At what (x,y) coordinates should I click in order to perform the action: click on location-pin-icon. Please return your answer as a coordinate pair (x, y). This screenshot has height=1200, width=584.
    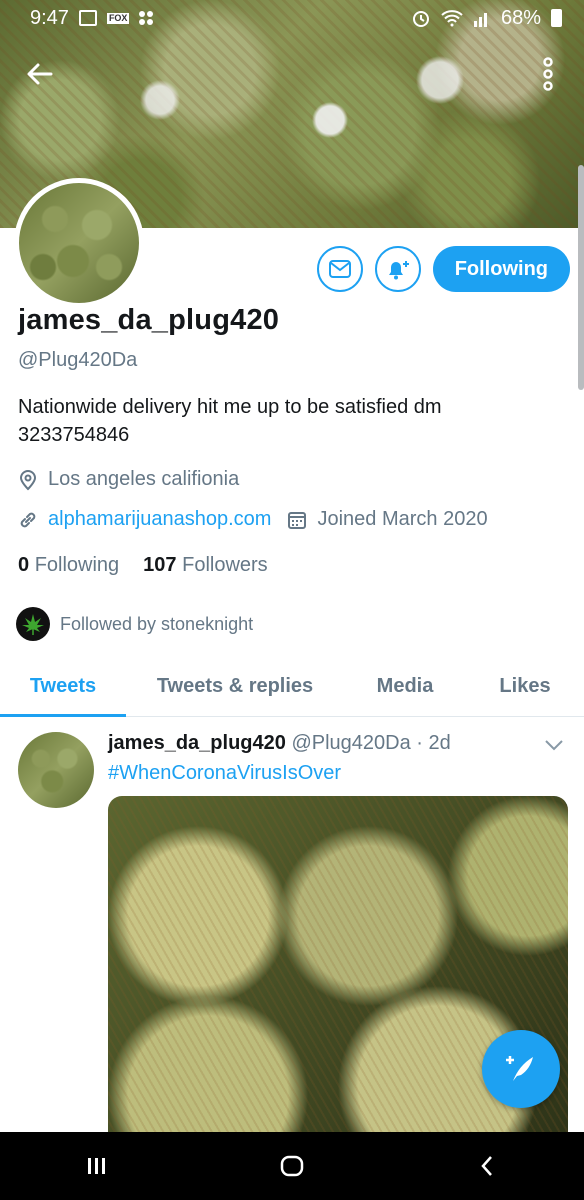
    Looking at the image, I should click on (28, 479).